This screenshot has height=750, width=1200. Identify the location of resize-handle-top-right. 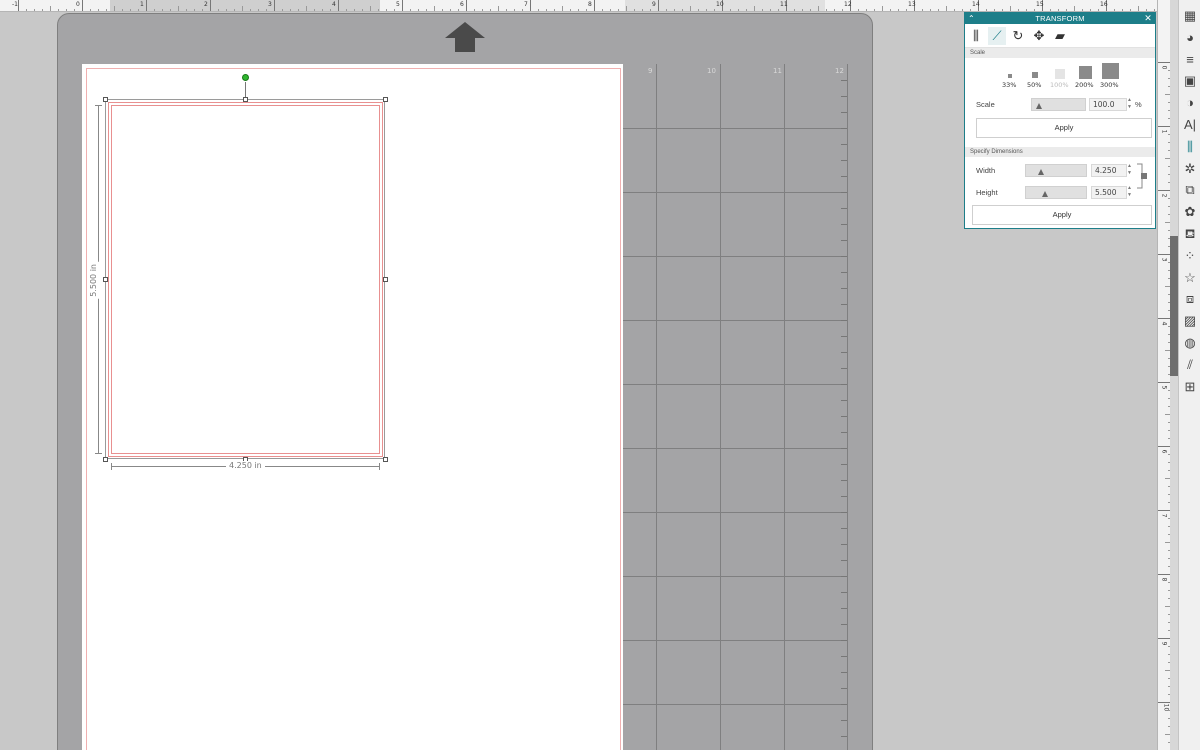
(385, 99).